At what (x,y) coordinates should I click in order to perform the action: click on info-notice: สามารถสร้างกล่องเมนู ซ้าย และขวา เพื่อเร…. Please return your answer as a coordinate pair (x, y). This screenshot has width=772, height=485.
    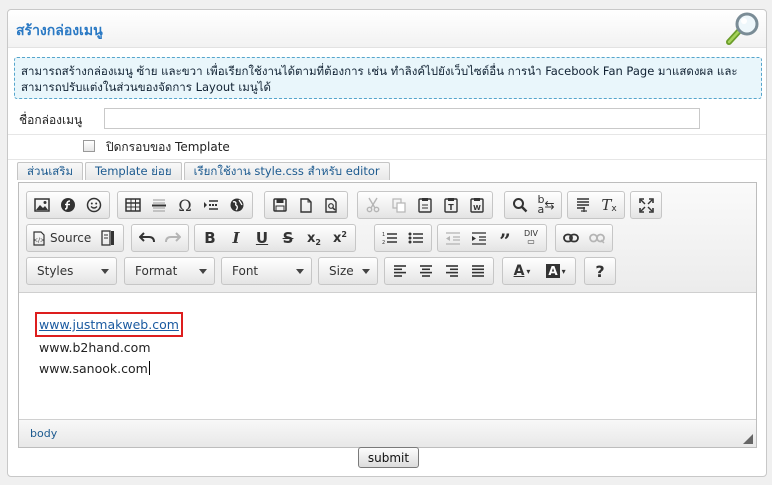
    Looking at the image, I should click on (388, 78).